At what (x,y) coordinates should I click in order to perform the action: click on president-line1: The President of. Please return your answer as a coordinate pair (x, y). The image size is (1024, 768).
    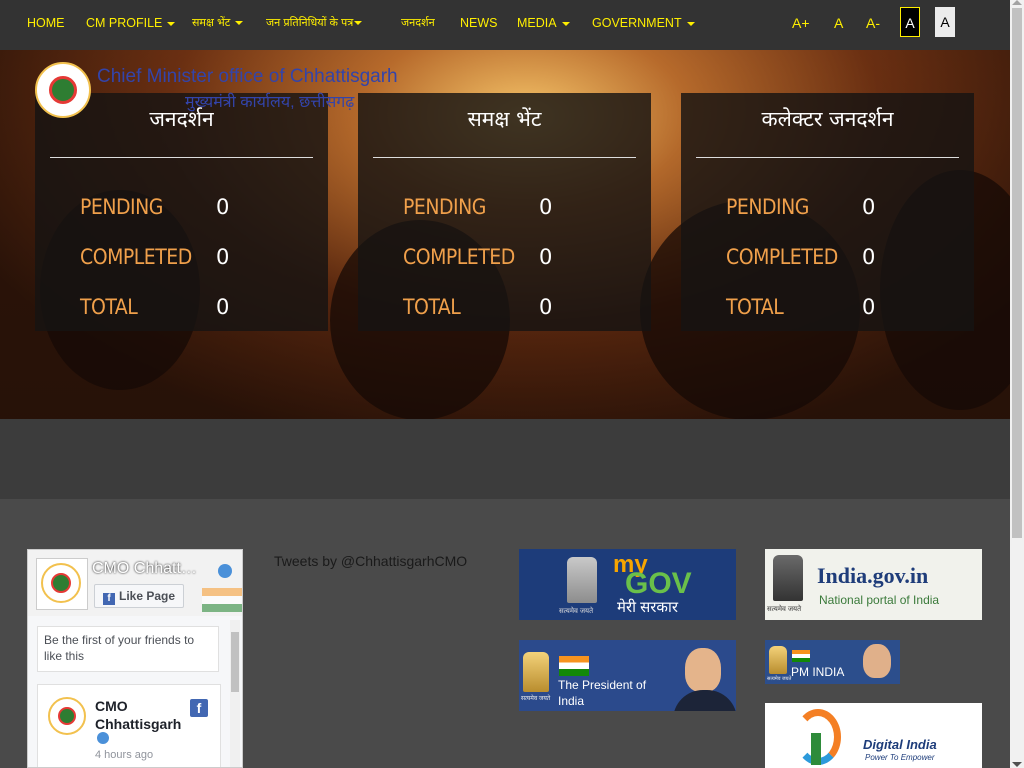
    Looking at the image, I should click on (602, 685).